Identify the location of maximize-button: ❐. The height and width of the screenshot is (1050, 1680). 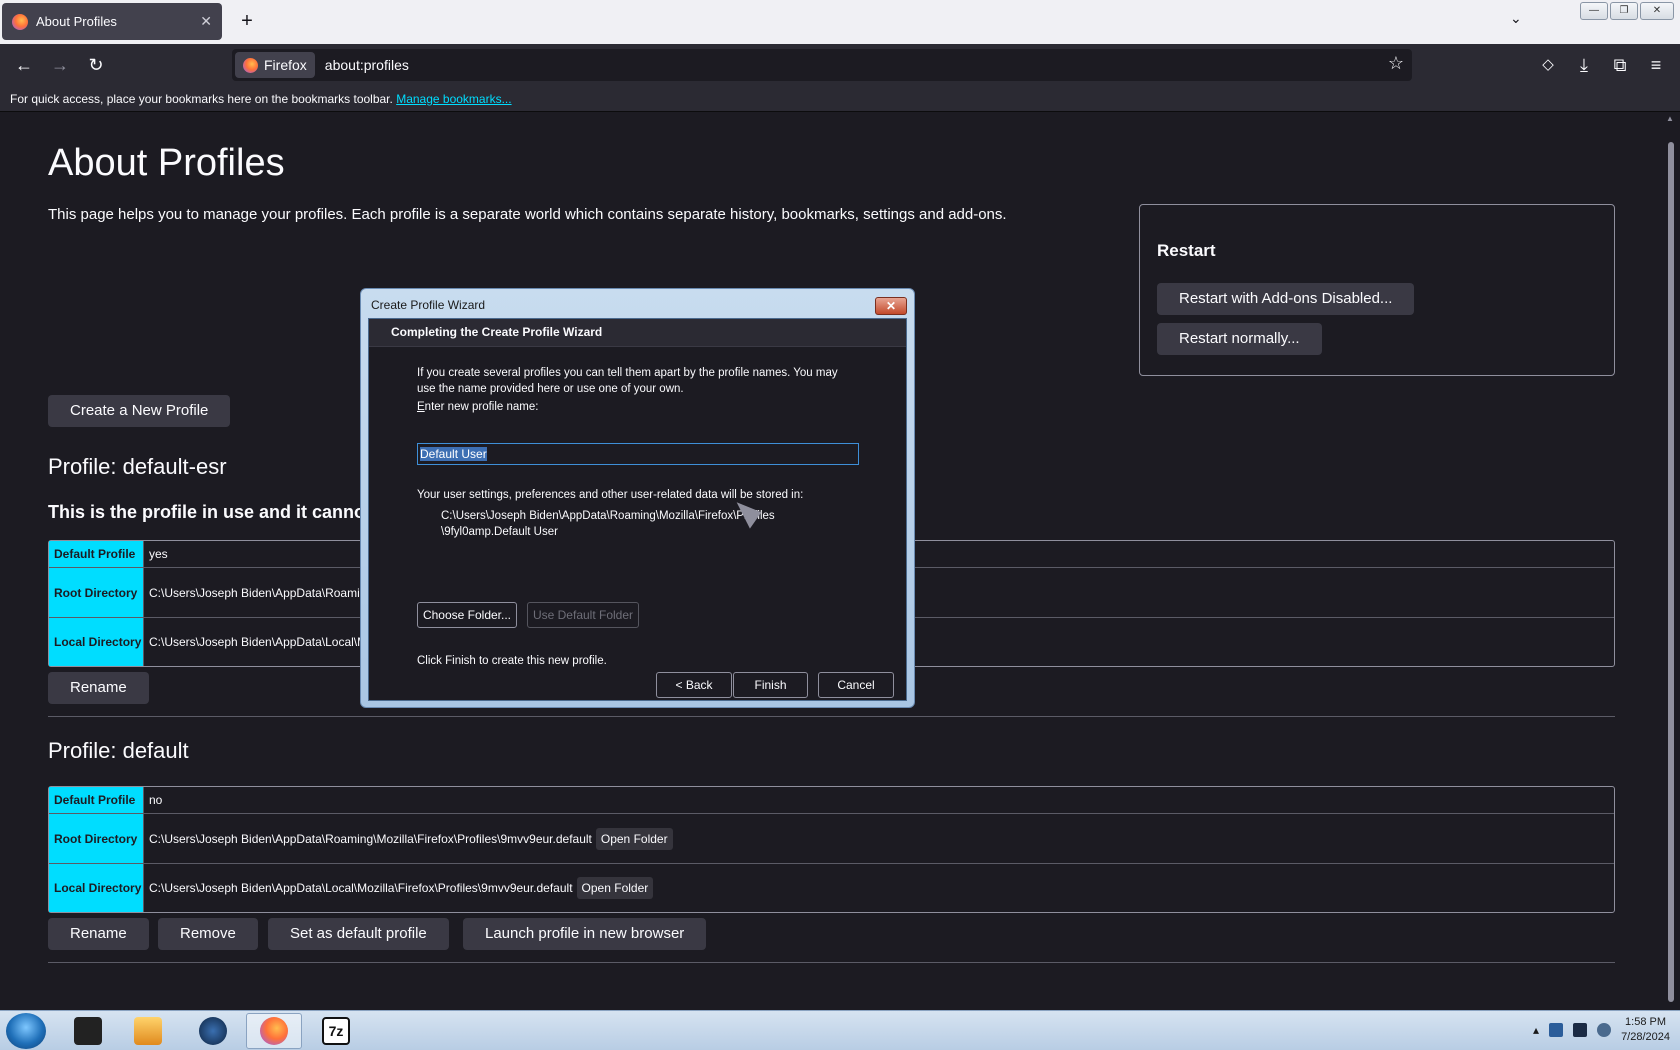
(1624, 11).